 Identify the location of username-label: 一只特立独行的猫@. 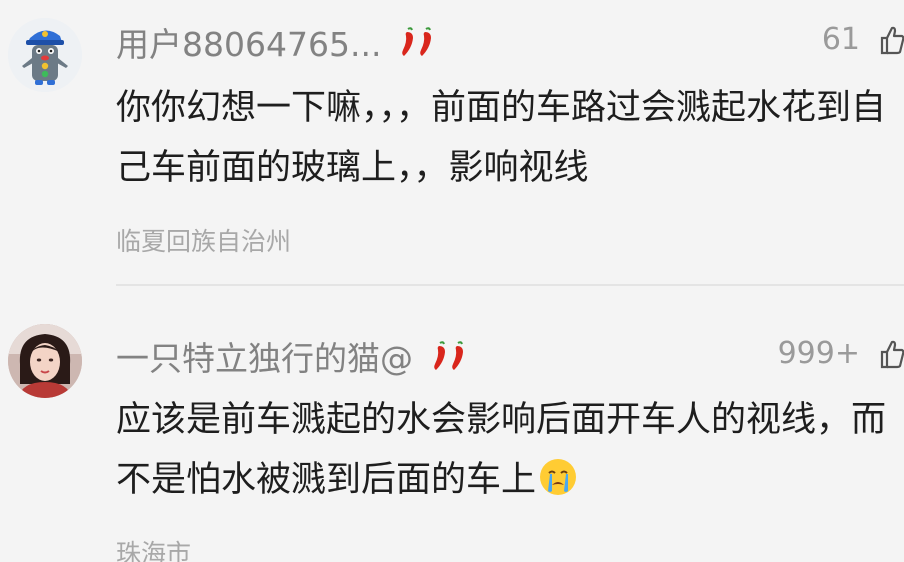
(264, 358).